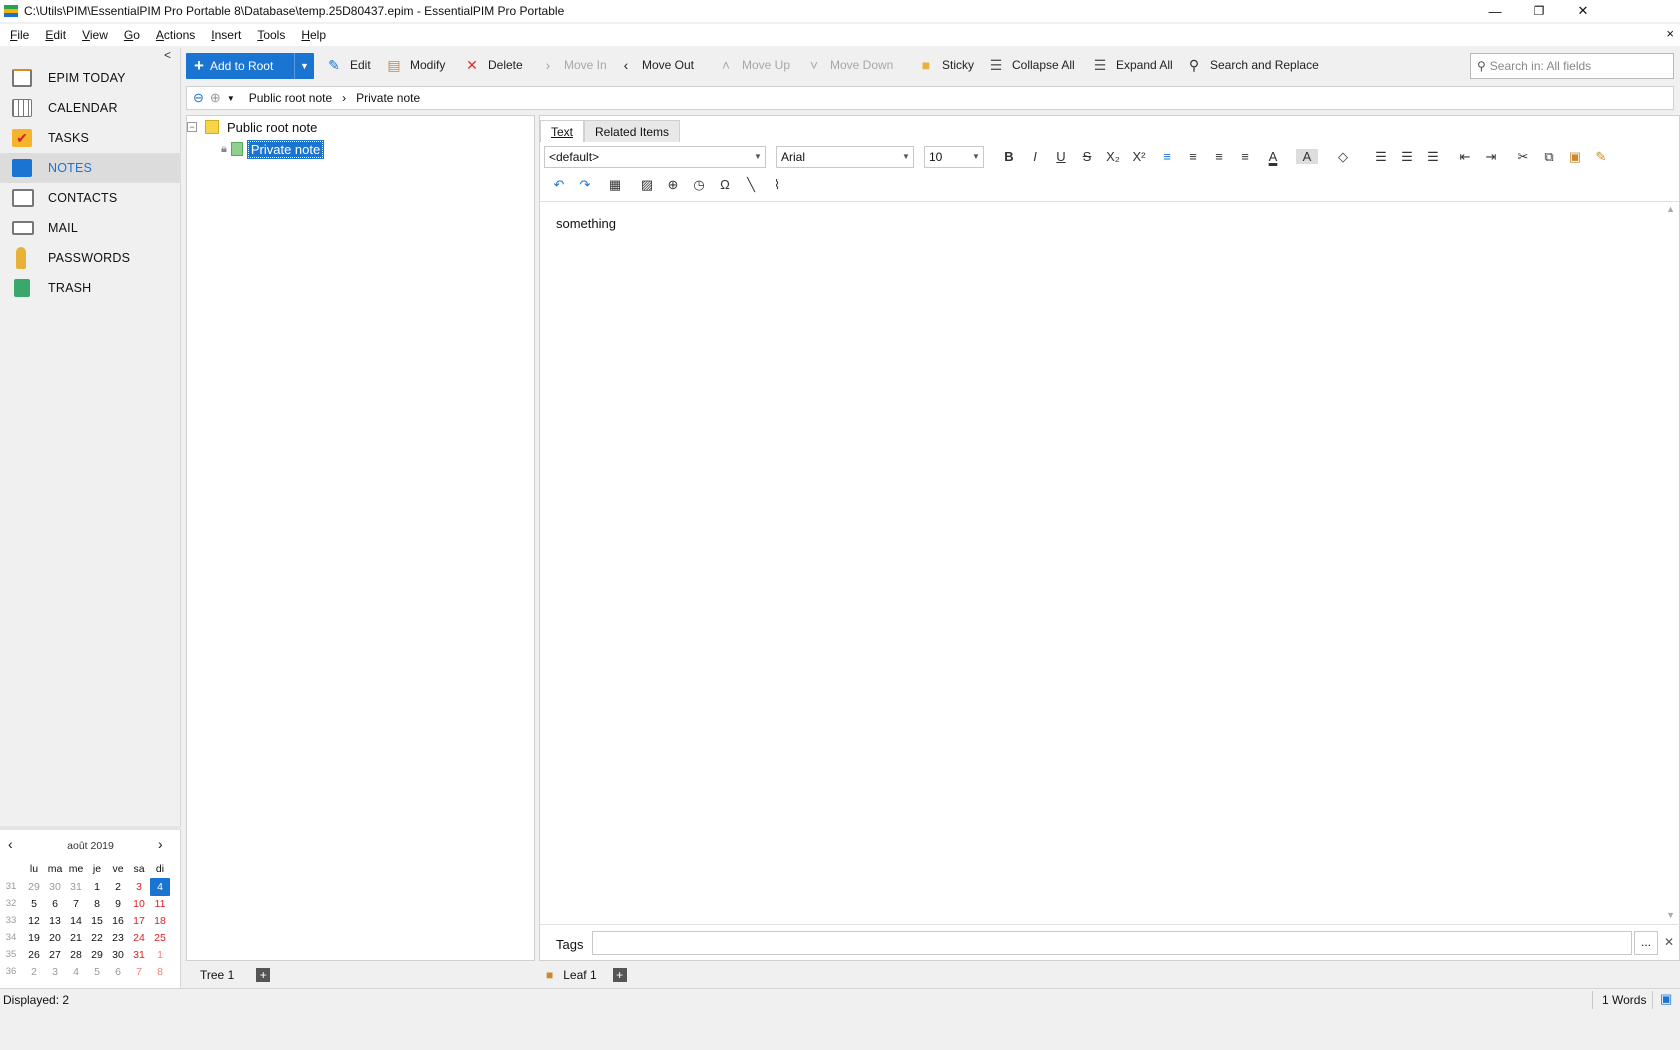  What do you see at coordinates (1252, 65) in the screenshot?
I see `search-replace-button: ⚲ Search and Replace` at bounding box center [1252, 65].